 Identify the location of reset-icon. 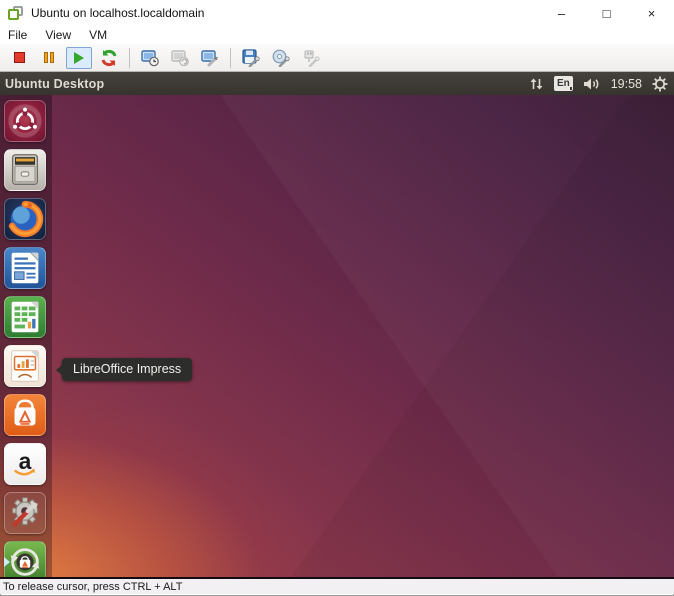
(109, 57).